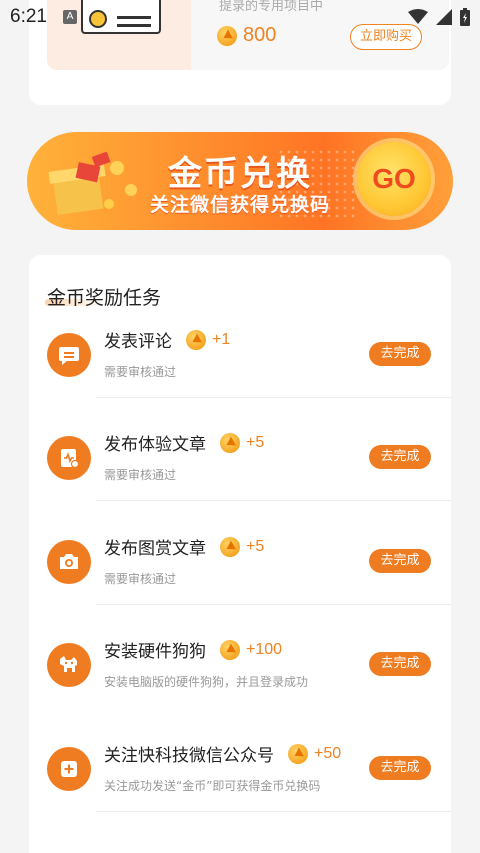 The image size is (480, 853). What do you see at coordinates (208, 339) in the screenshot?
I see `task-reward: +1` at bounding box center [208, 339].